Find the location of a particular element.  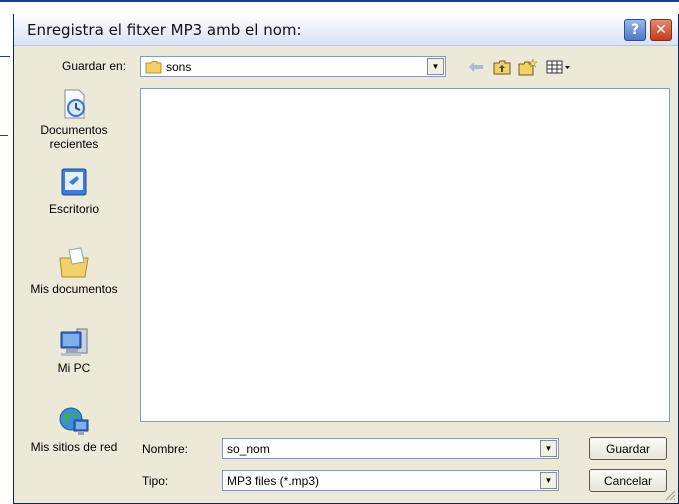

views-menu-icon is located at coordinates (559, 67).